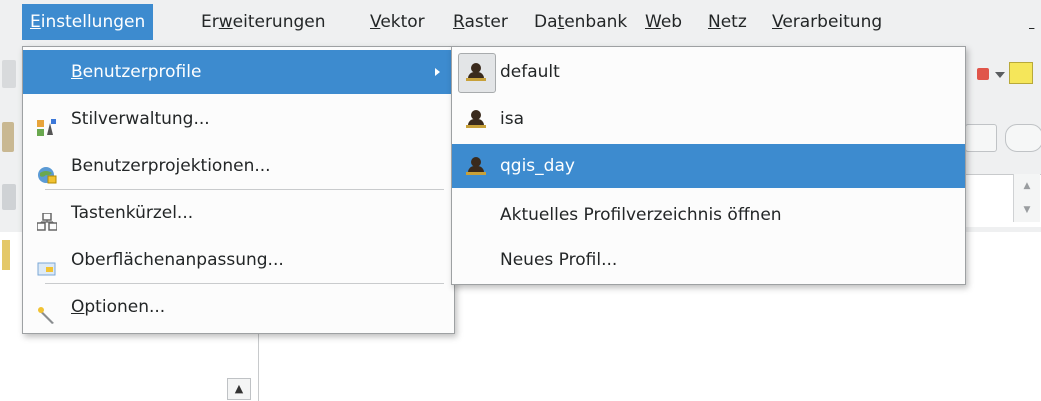 Image resolution: width=1041 pixels, height=401 pixels. Describe the element at coordinates (238, 72) in the screenshot. I see `menu-item-benutzerprofile: Benutzerprofile` at that location.